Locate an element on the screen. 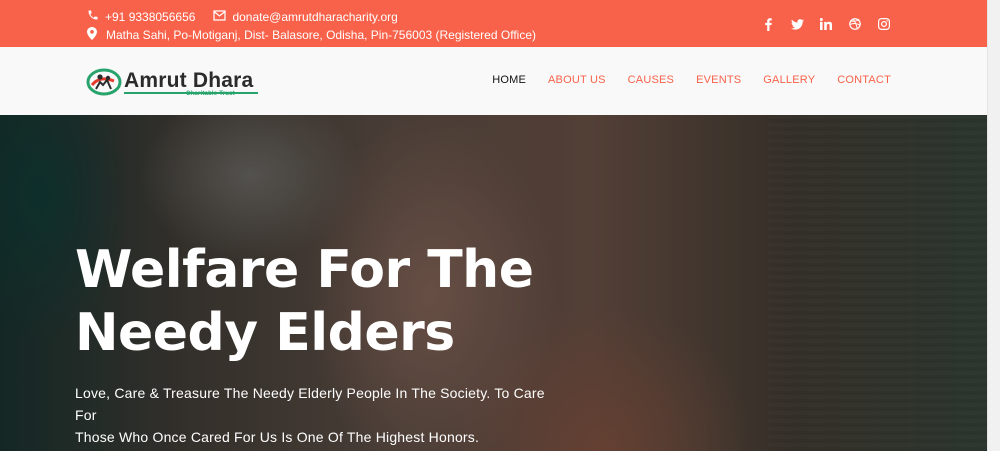  envelope-icon is located at coordinates (220, 16).